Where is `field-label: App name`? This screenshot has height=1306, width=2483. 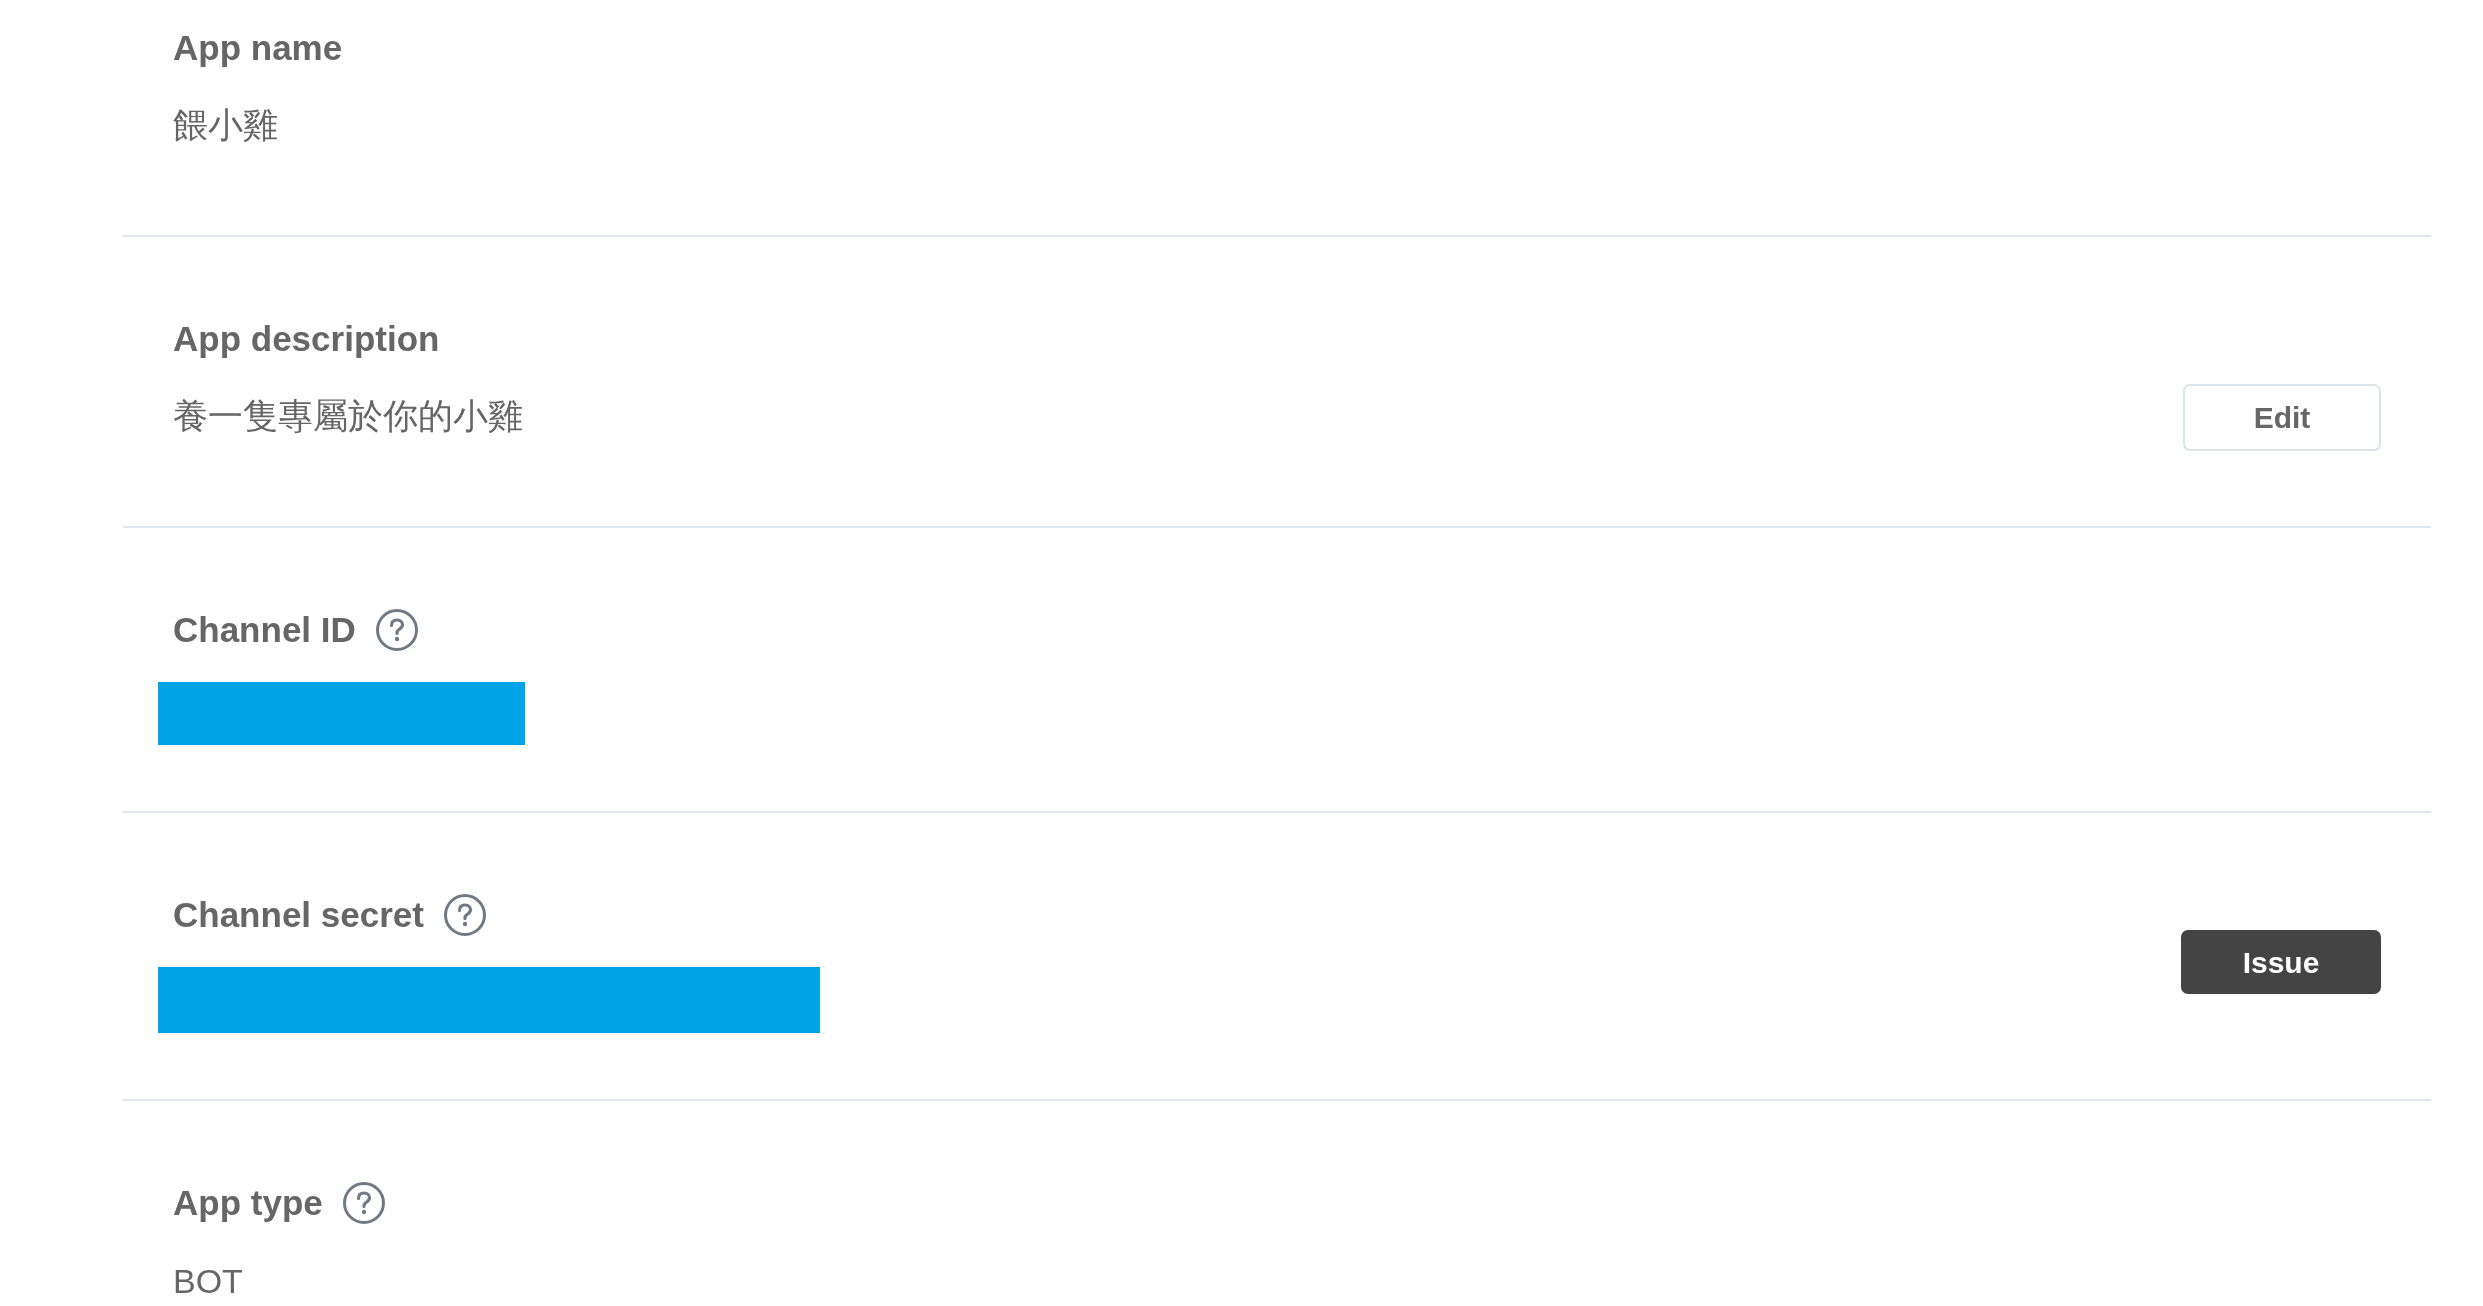
field-label: App name is located at coordinates (258, 48).